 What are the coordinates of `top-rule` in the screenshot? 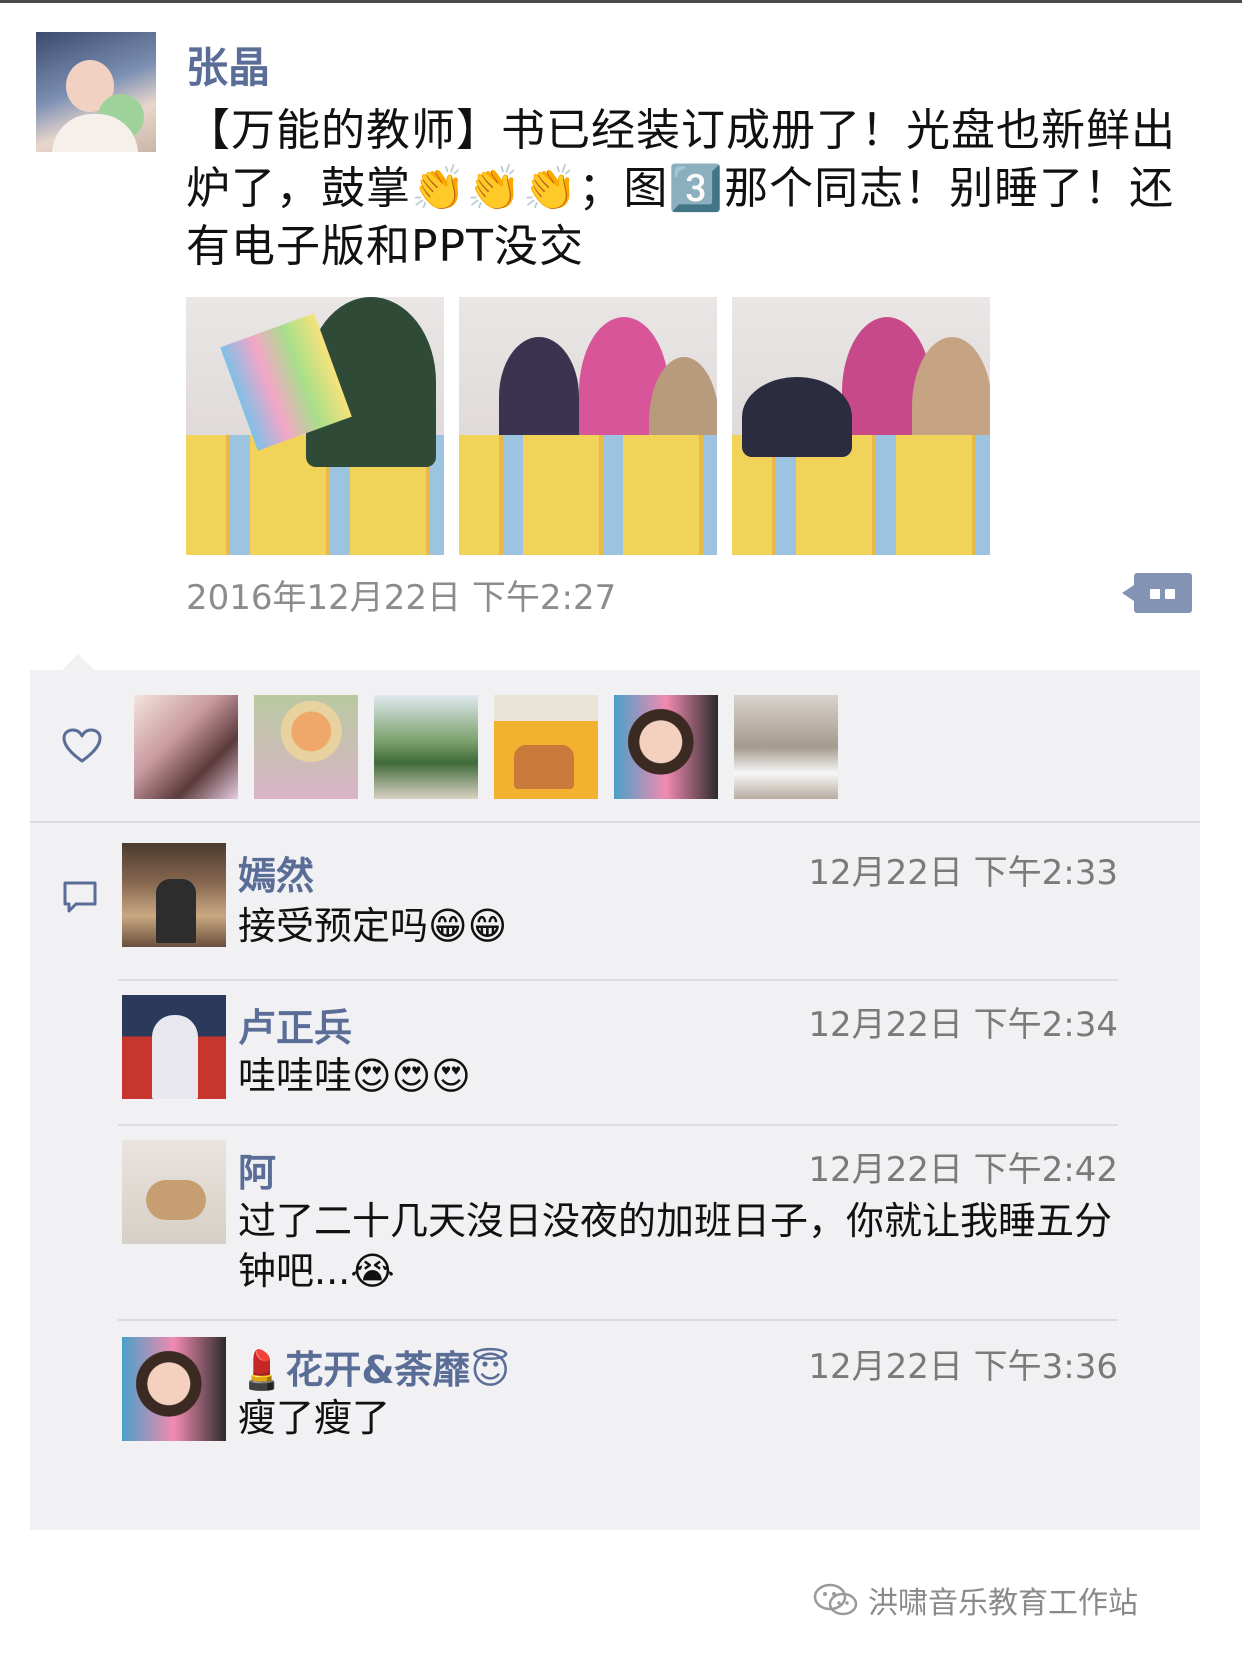 It's located at (621, 1).